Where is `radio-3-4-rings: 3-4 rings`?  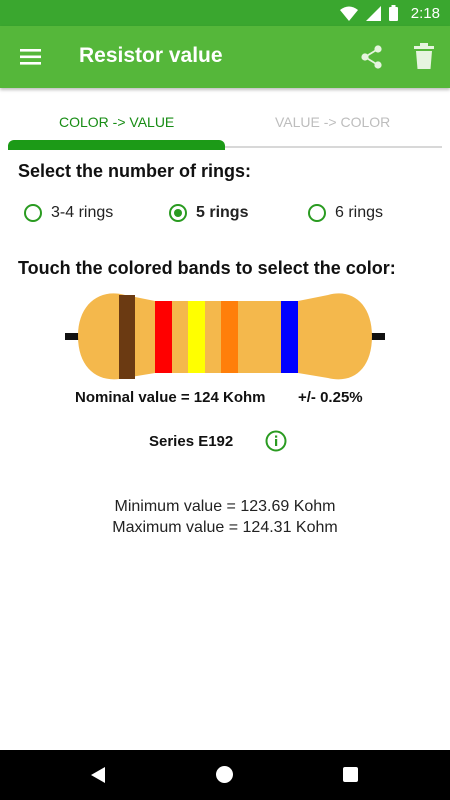
radio-3-4-rings: 3-4 rings is located at coordinates (68, 213).